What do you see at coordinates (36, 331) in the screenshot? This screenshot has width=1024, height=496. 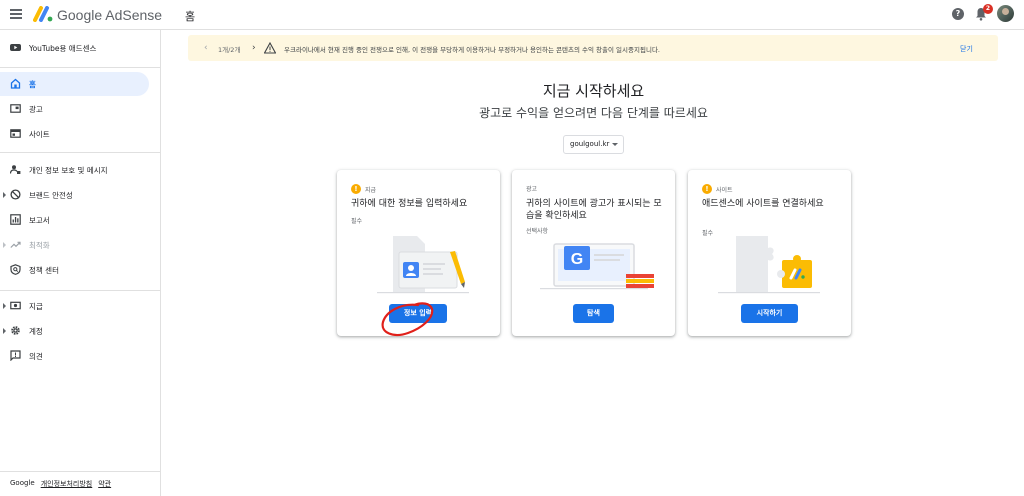 I see `sidebar-item-label: 계정` at bounding box center [36, 331].